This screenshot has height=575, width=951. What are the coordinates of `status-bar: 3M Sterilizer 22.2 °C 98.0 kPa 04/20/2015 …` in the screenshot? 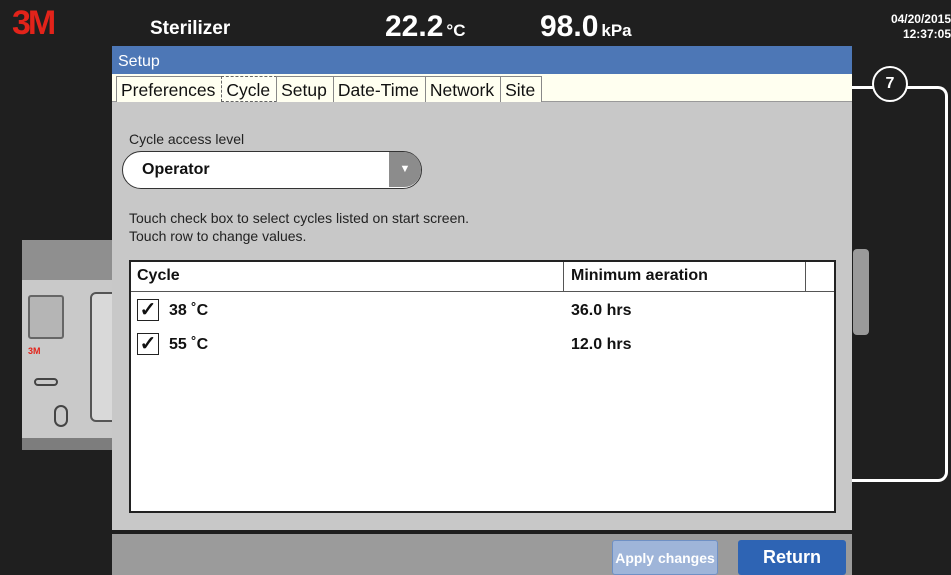 It's located at (475, 23).